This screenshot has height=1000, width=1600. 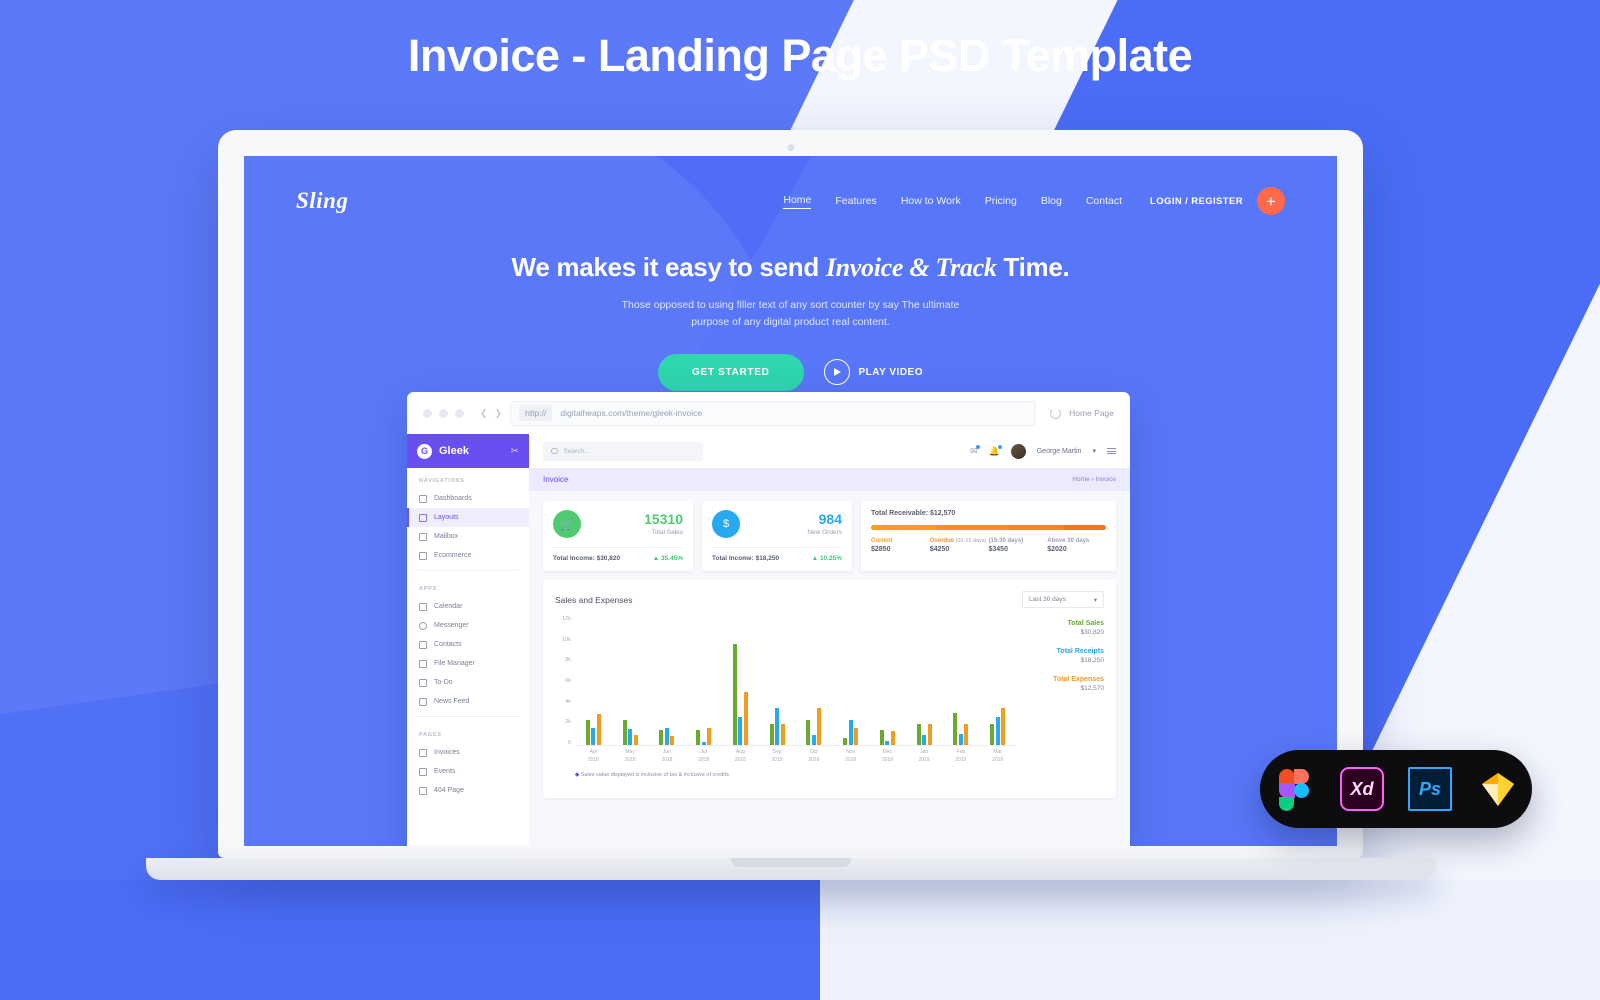 I want to click on sidebar-label: Ecommerce, so click(x=453, y=555).